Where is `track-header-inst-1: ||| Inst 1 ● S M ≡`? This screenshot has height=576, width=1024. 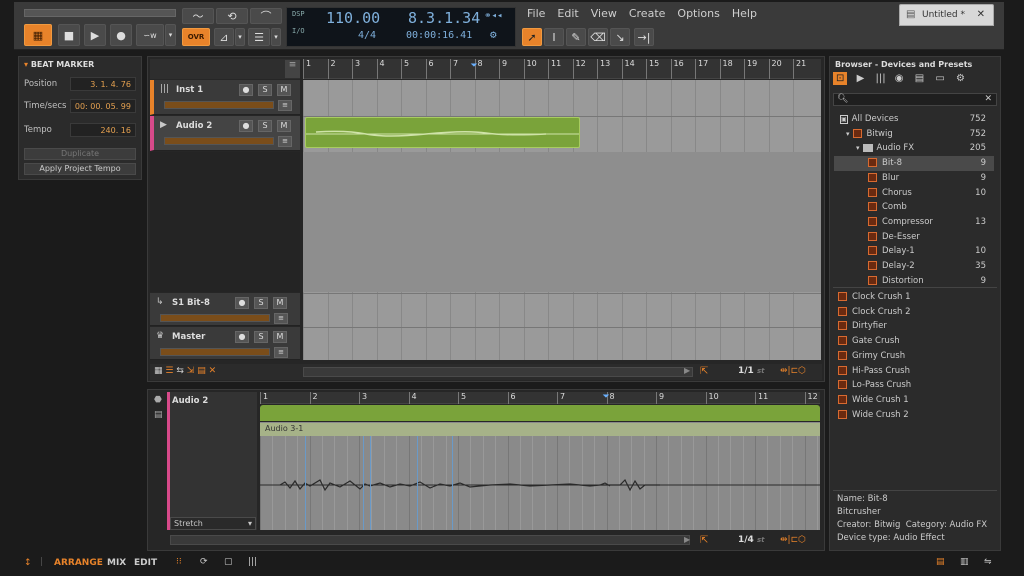
track-header-inst-1: ||| Inst 1 ● S M ≡ is located at coordinates (225, 97).